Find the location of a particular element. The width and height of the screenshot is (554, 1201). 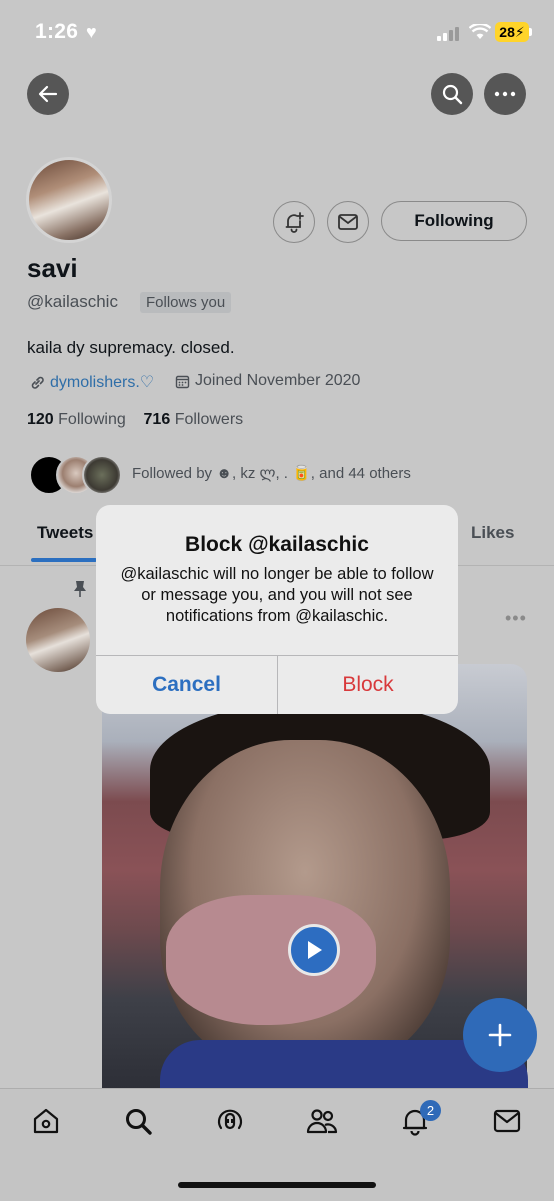

joined-date: Joined November 2020 is located at coordinates (267, 381).